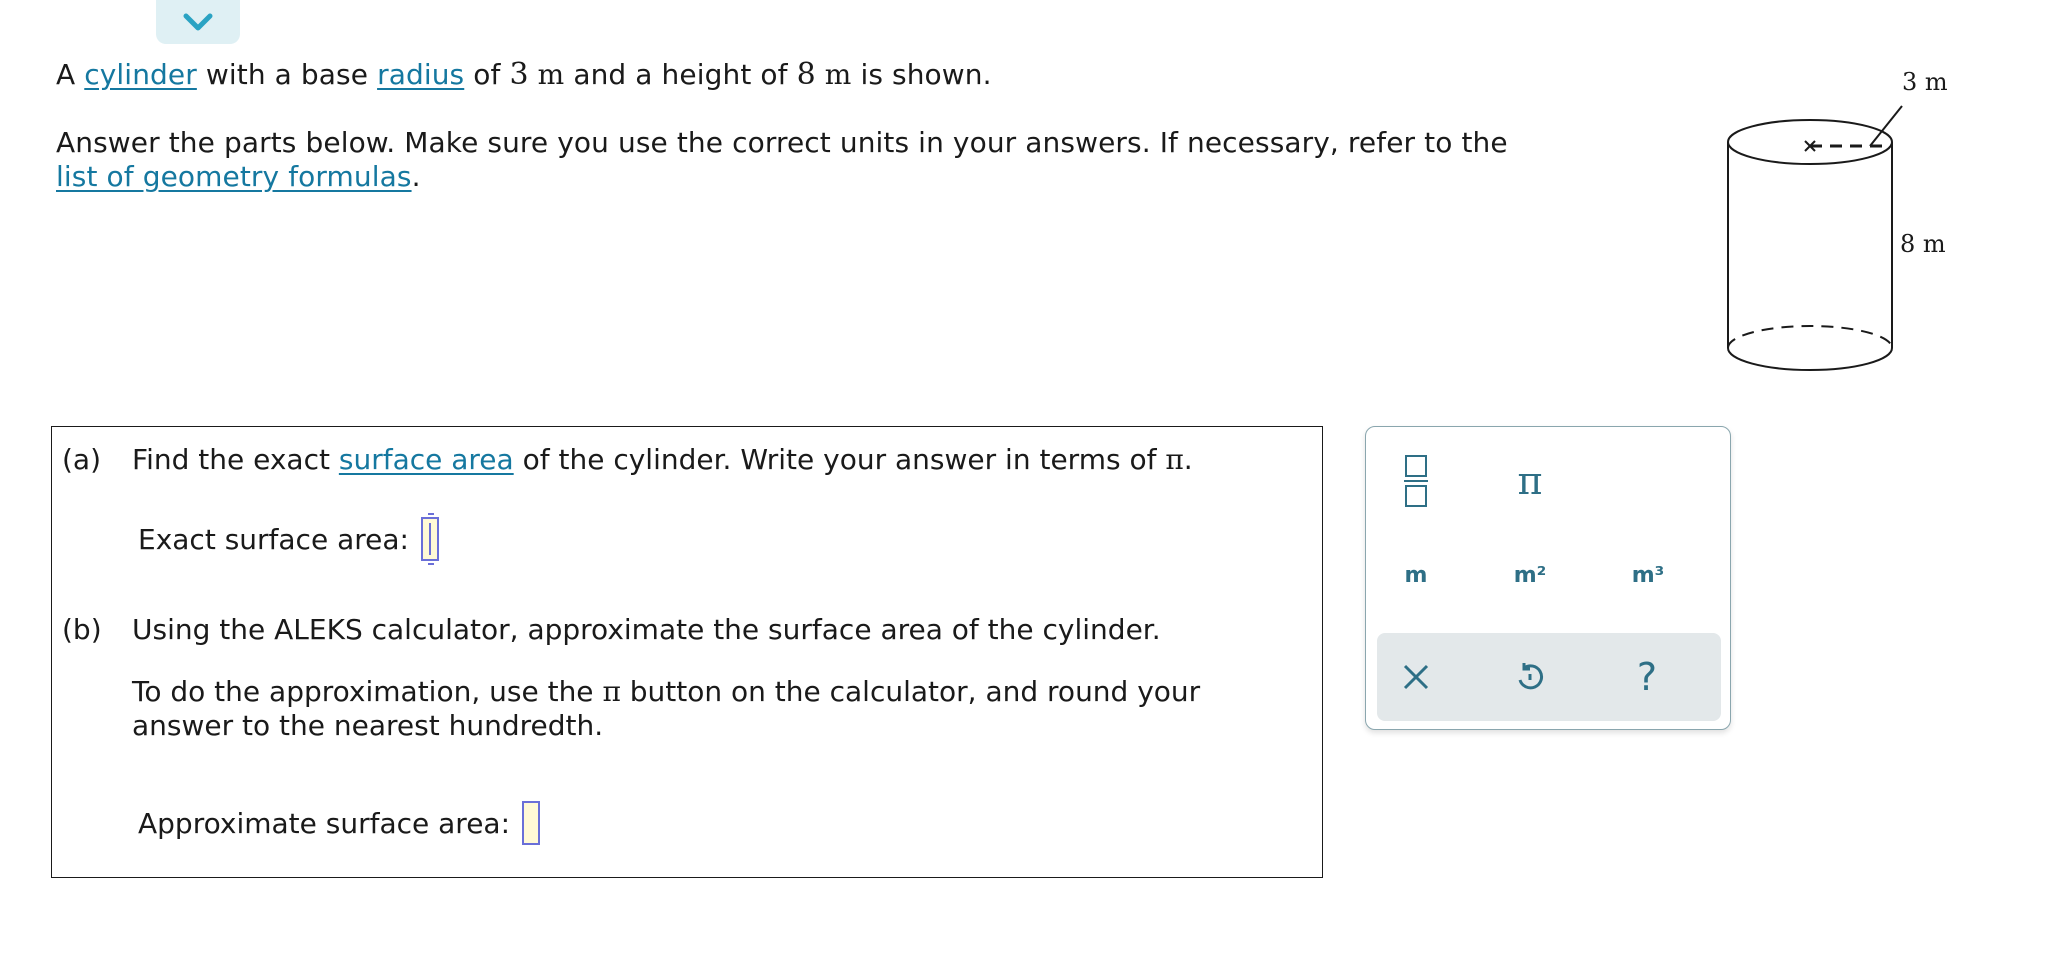 The width and height of the screenshot is (2062, 960). What do you see at coordinates (1647, 677) in the screenshot?
I see `help-button: ?` at bounding box center [1647, 677].